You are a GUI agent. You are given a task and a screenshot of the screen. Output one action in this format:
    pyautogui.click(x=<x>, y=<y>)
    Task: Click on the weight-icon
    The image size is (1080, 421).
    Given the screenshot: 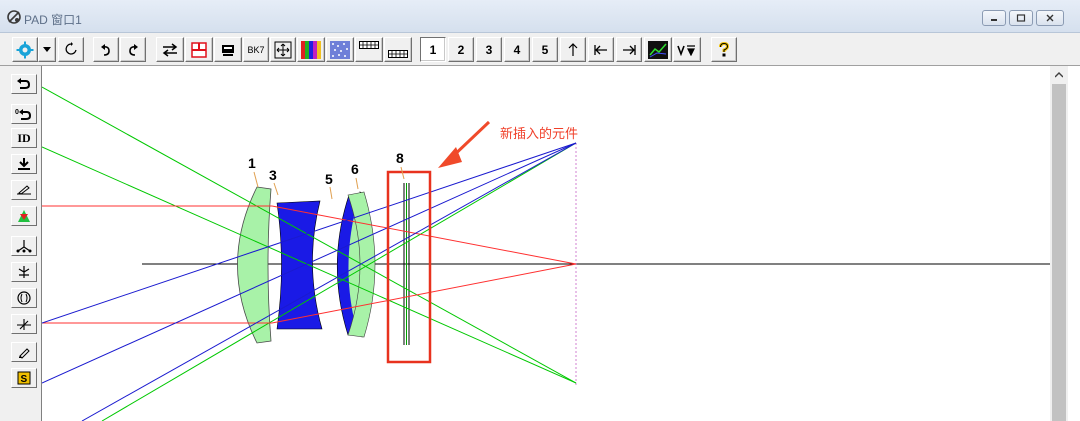 What is the action you would take?
    pyautogui.click(x=24, y=246)
    